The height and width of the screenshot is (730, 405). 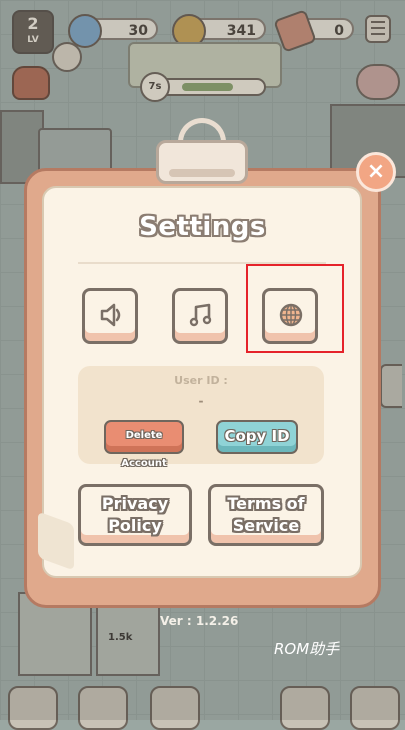 What do you see at coordinates (266, 525) in the screenshot?
I see `terms-label-line2: Service` at bounding box center [266, 525].